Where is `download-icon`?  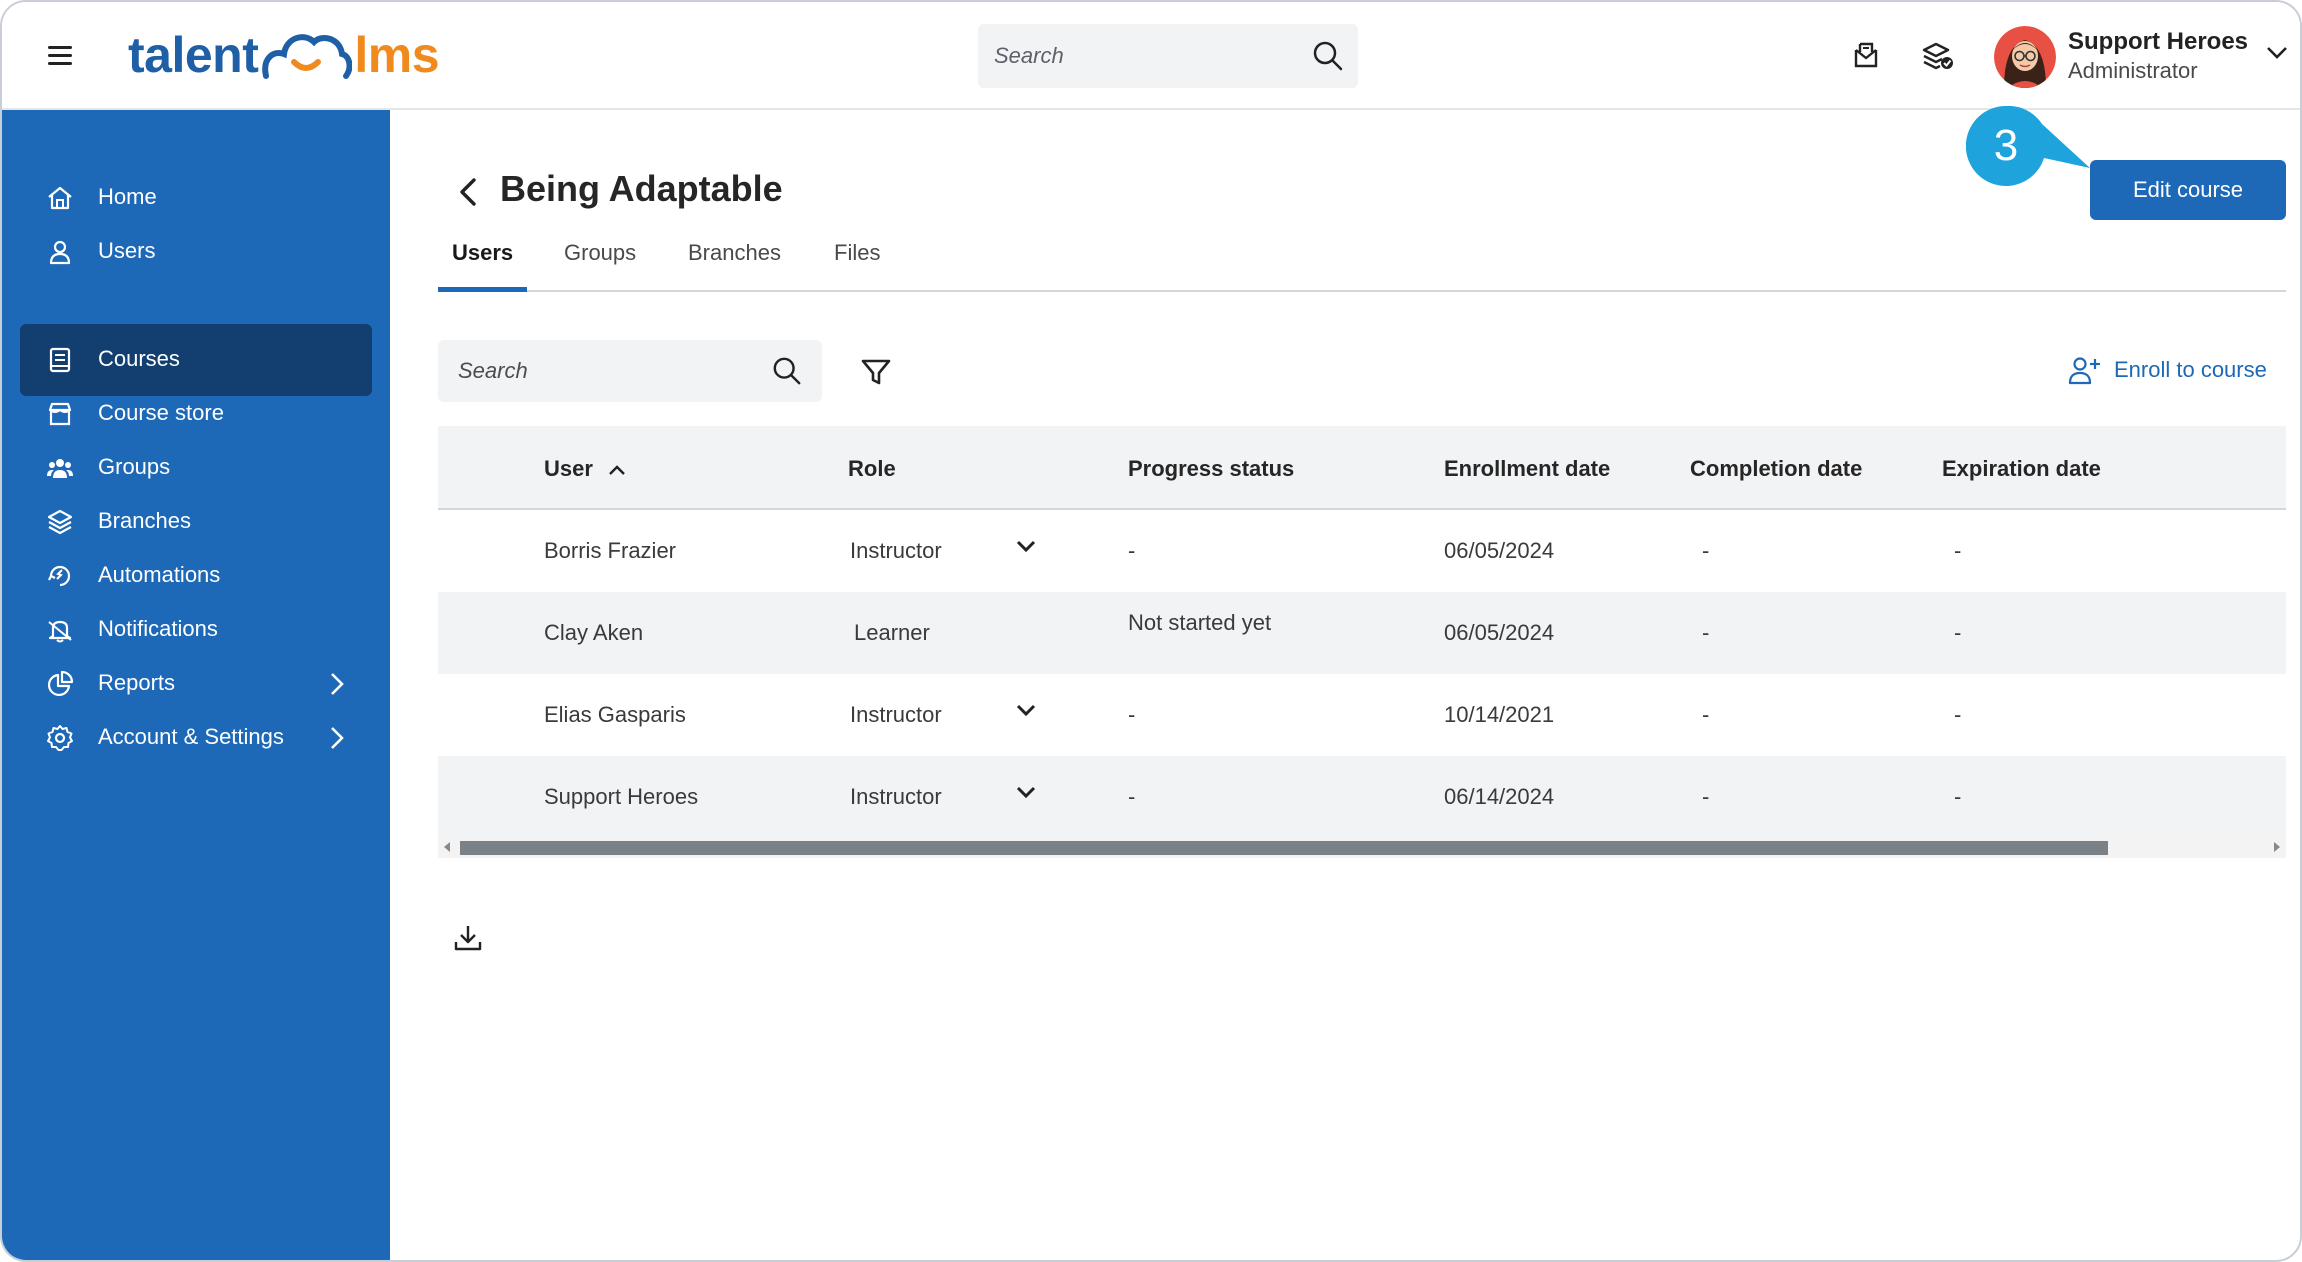
download-icon is located at coordinates (468, 938).